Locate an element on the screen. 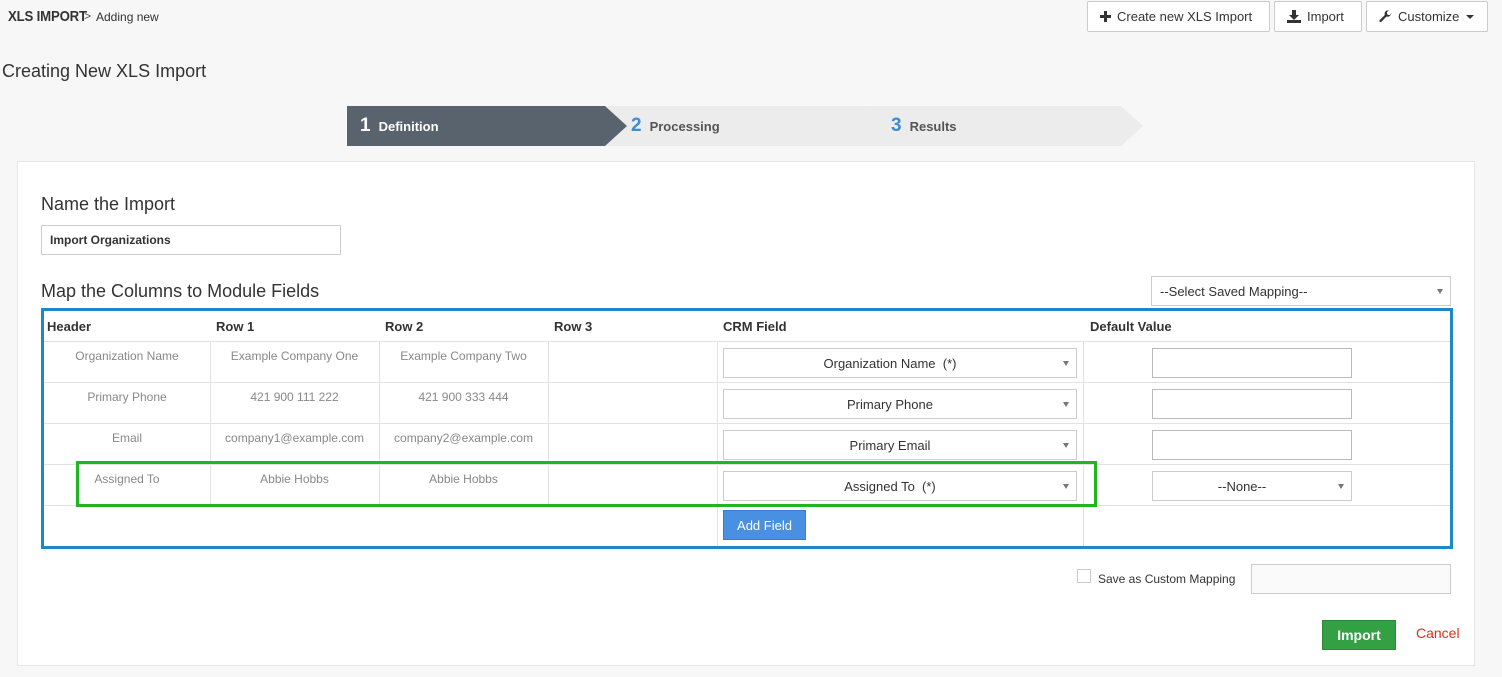  column-header: Default Value is located at coordinates (1131, 326).